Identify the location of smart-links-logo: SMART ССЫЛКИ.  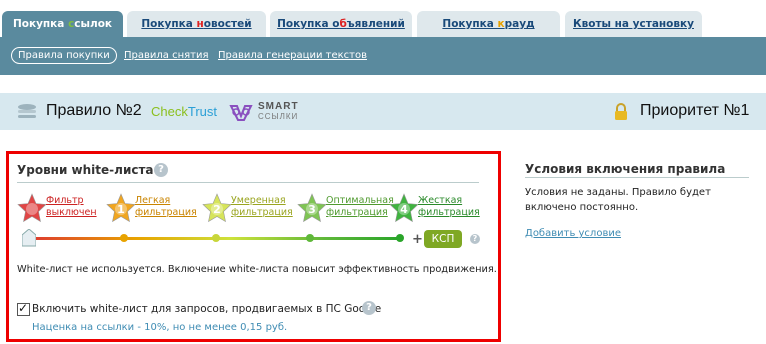
(278, 112).